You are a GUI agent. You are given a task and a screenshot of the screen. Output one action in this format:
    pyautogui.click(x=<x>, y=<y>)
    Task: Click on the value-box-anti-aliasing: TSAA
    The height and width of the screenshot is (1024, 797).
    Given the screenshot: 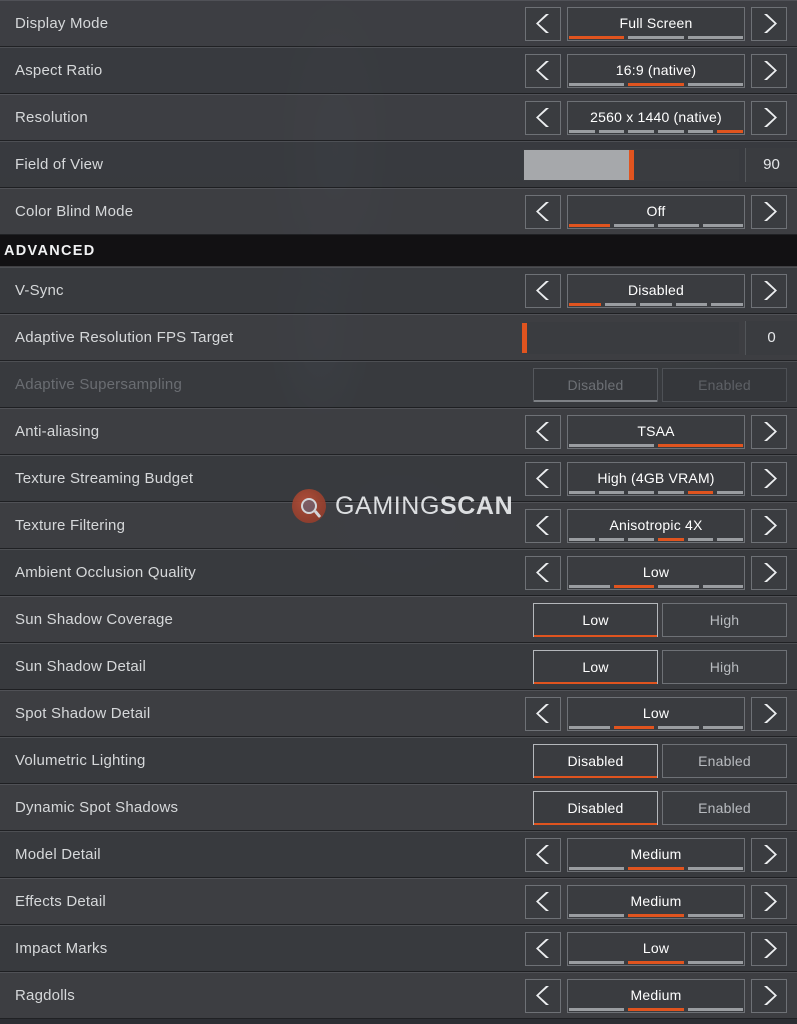 What is the action you would take?
    pyautogui.click(x=656, y=431)
    